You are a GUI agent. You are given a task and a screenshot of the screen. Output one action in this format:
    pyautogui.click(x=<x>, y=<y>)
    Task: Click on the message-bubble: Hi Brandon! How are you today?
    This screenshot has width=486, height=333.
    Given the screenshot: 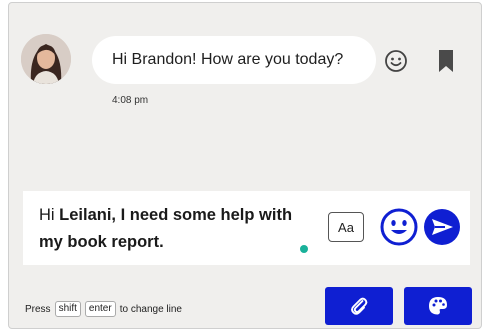 What is the action you would take?
    pyautogui.click(x=234, y=60)
    